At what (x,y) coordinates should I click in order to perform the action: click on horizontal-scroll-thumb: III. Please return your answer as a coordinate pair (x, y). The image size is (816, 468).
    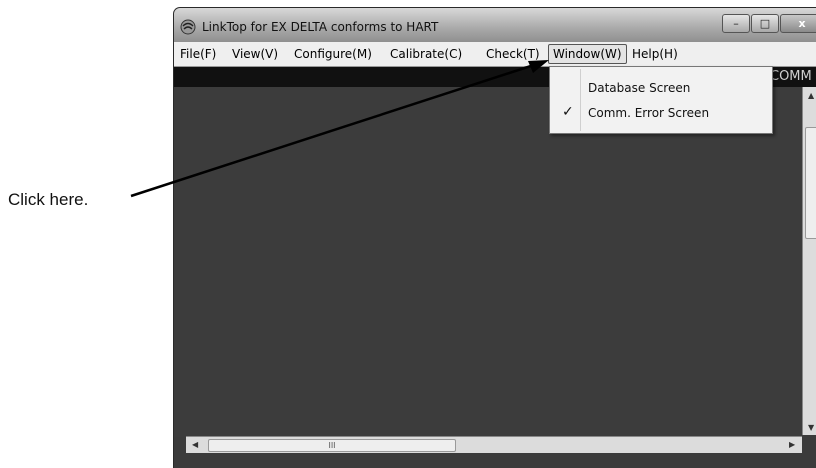
    Looking at the image, I should click on (332, 445).